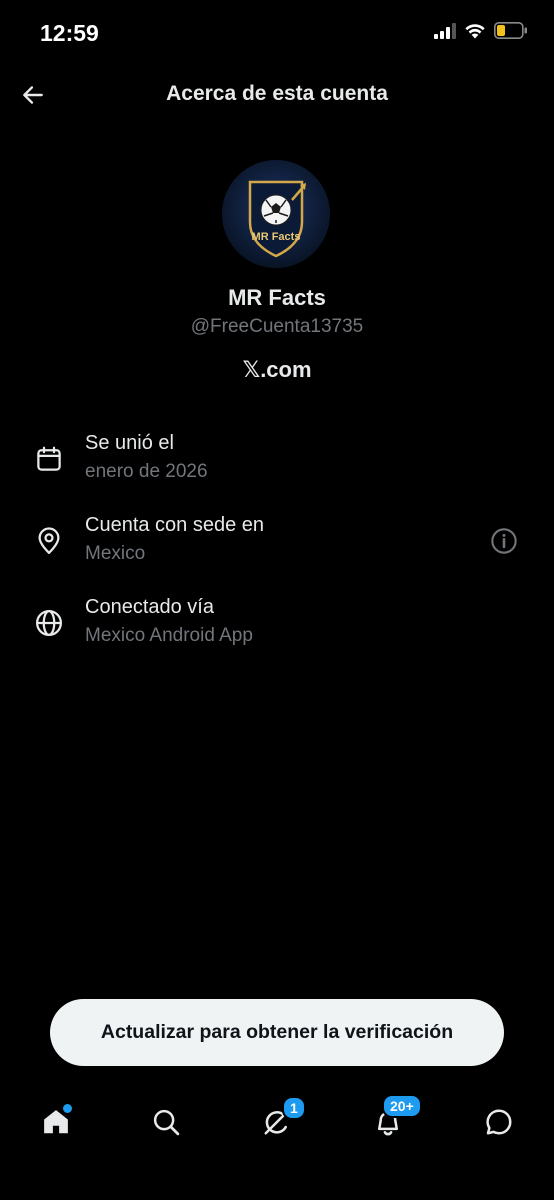  What do you see at coordinates (251, 370) in the screenshot?
I see `x-logo-icon: 𝕏` at bounding box center [251, 370].